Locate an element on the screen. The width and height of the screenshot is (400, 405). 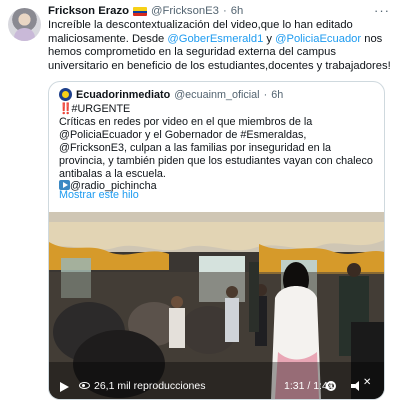
avatar-figure is located at coordinates (24, 34).